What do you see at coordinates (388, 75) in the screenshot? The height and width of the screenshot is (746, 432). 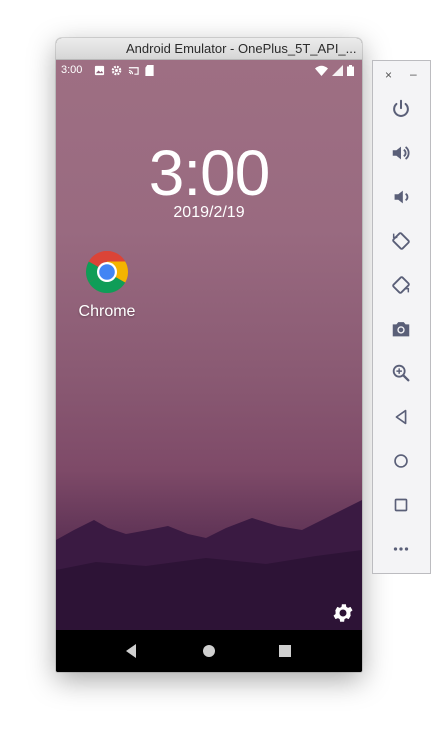 I see `close-button: ×` at bounding box center [388, 75].